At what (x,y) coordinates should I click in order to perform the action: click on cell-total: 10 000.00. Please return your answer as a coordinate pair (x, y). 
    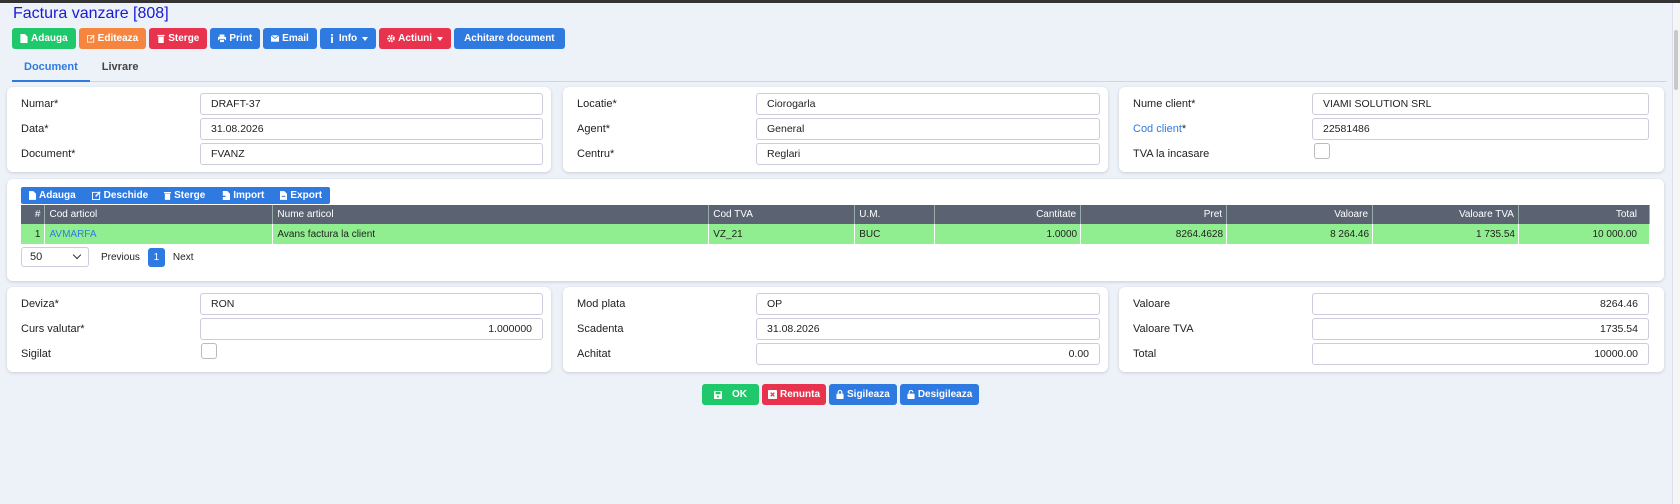
    Looking at the image, I should click on (1584, 234).